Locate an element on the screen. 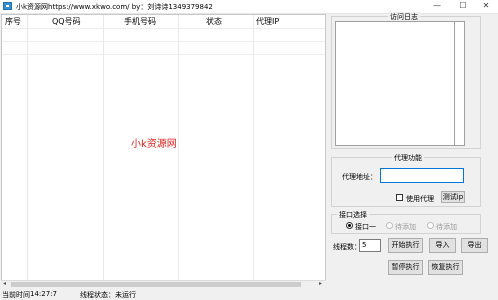 The image size is (498, 300). maximize-button: ☐ is located at coordinates (463, 6).